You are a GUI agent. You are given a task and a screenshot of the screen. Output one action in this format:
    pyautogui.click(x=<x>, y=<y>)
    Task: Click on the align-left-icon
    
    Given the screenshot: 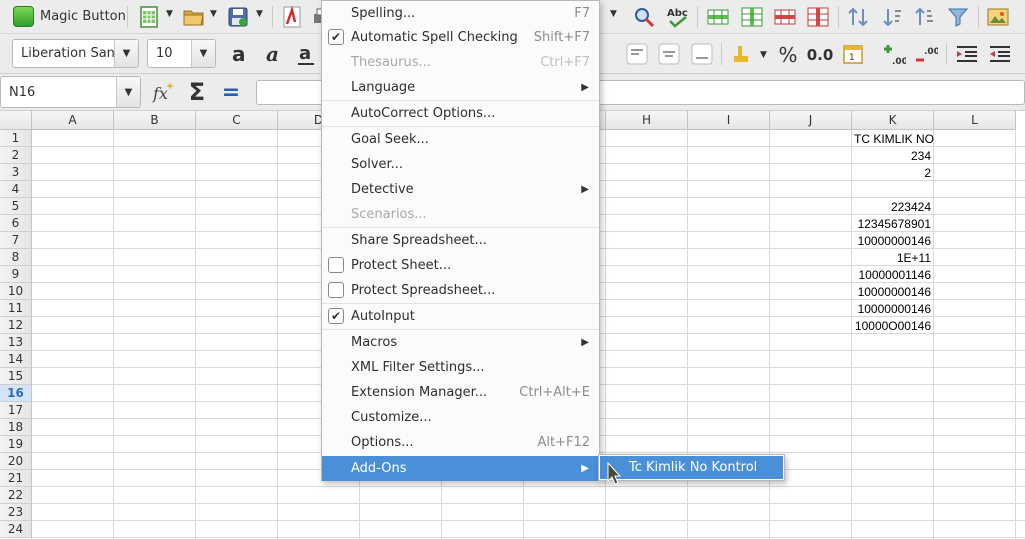 What is the action you would take?
    pyautogui.click(x=637, y=54)
    